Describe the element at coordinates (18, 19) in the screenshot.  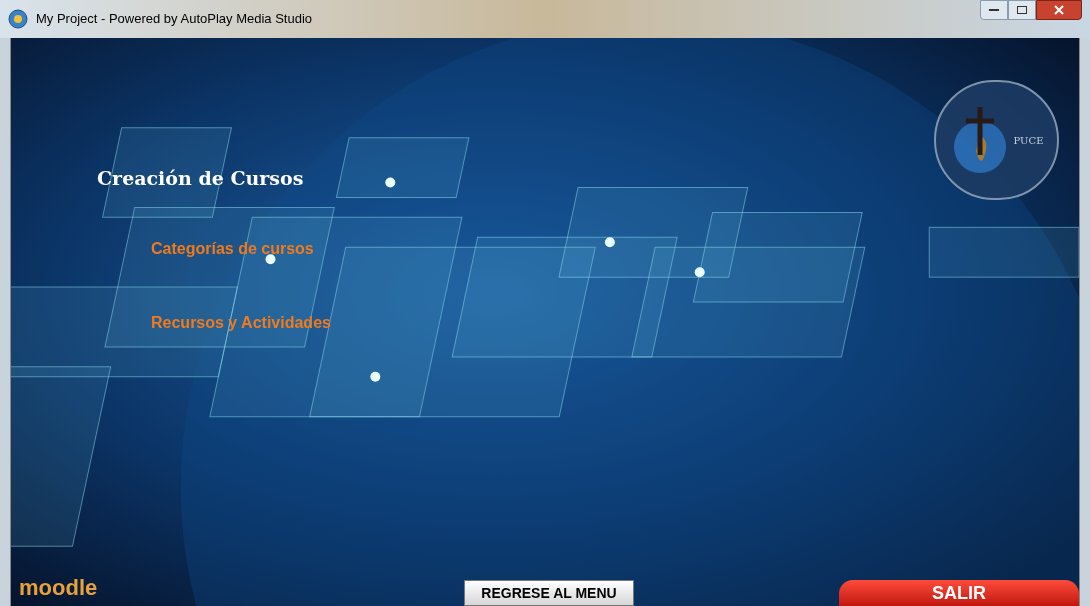
I see `app-icon` at that location.